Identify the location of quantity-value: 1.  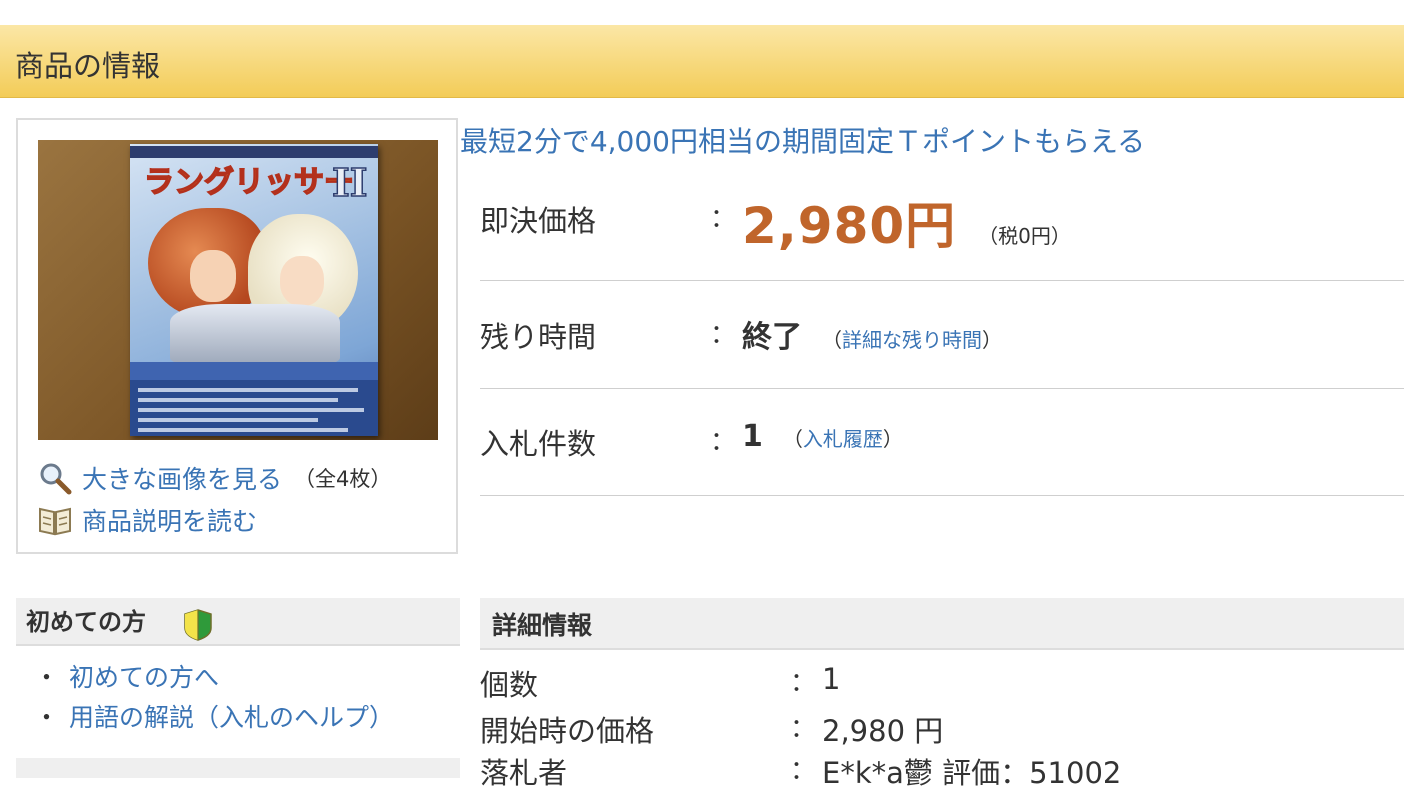
(831, 679).